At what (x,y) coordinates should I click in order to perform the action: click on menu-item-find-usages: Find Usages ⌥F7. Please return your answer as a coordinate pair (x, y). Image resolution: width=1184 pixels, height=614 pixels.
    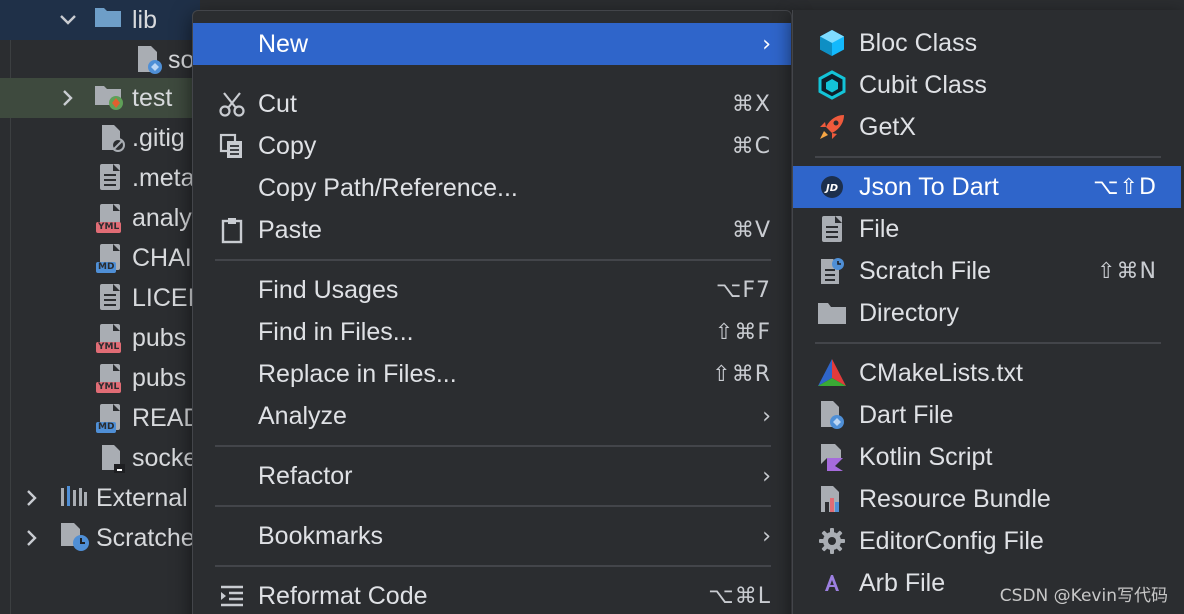
    Looking at the image, I should click on (492, 290).